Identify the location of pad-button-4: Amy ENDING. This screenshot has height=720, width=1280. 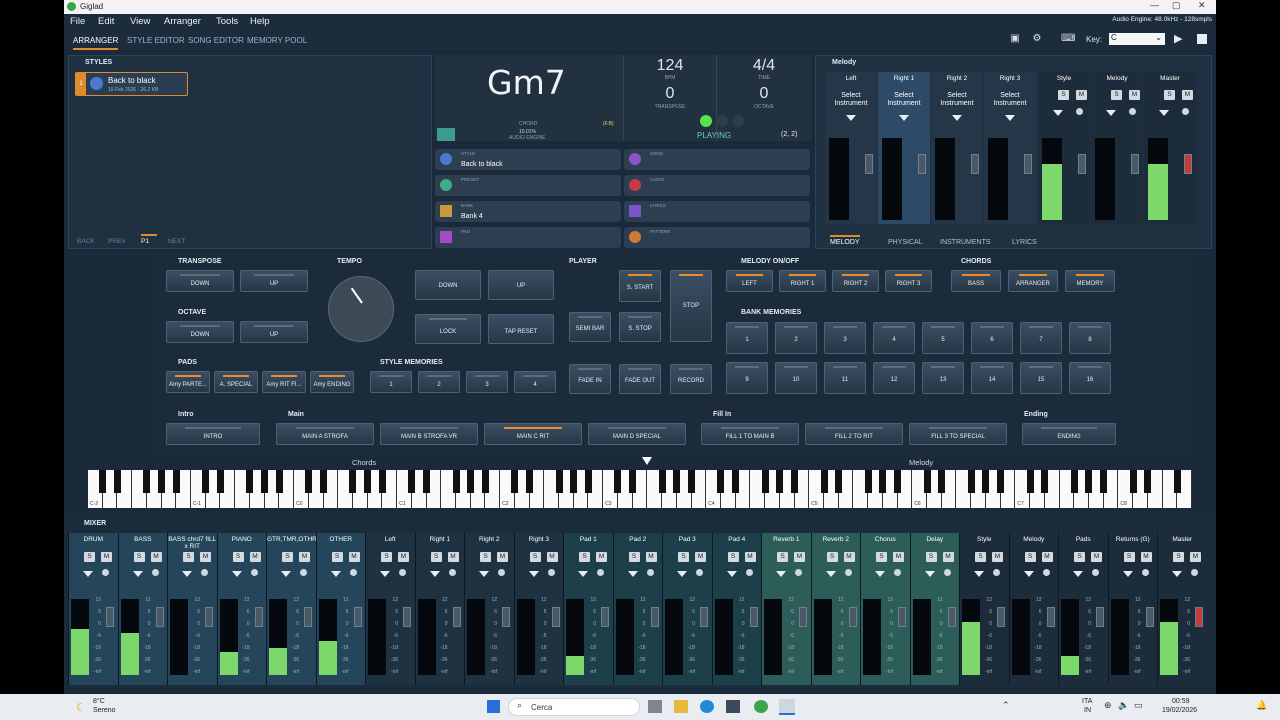
(332, 382).